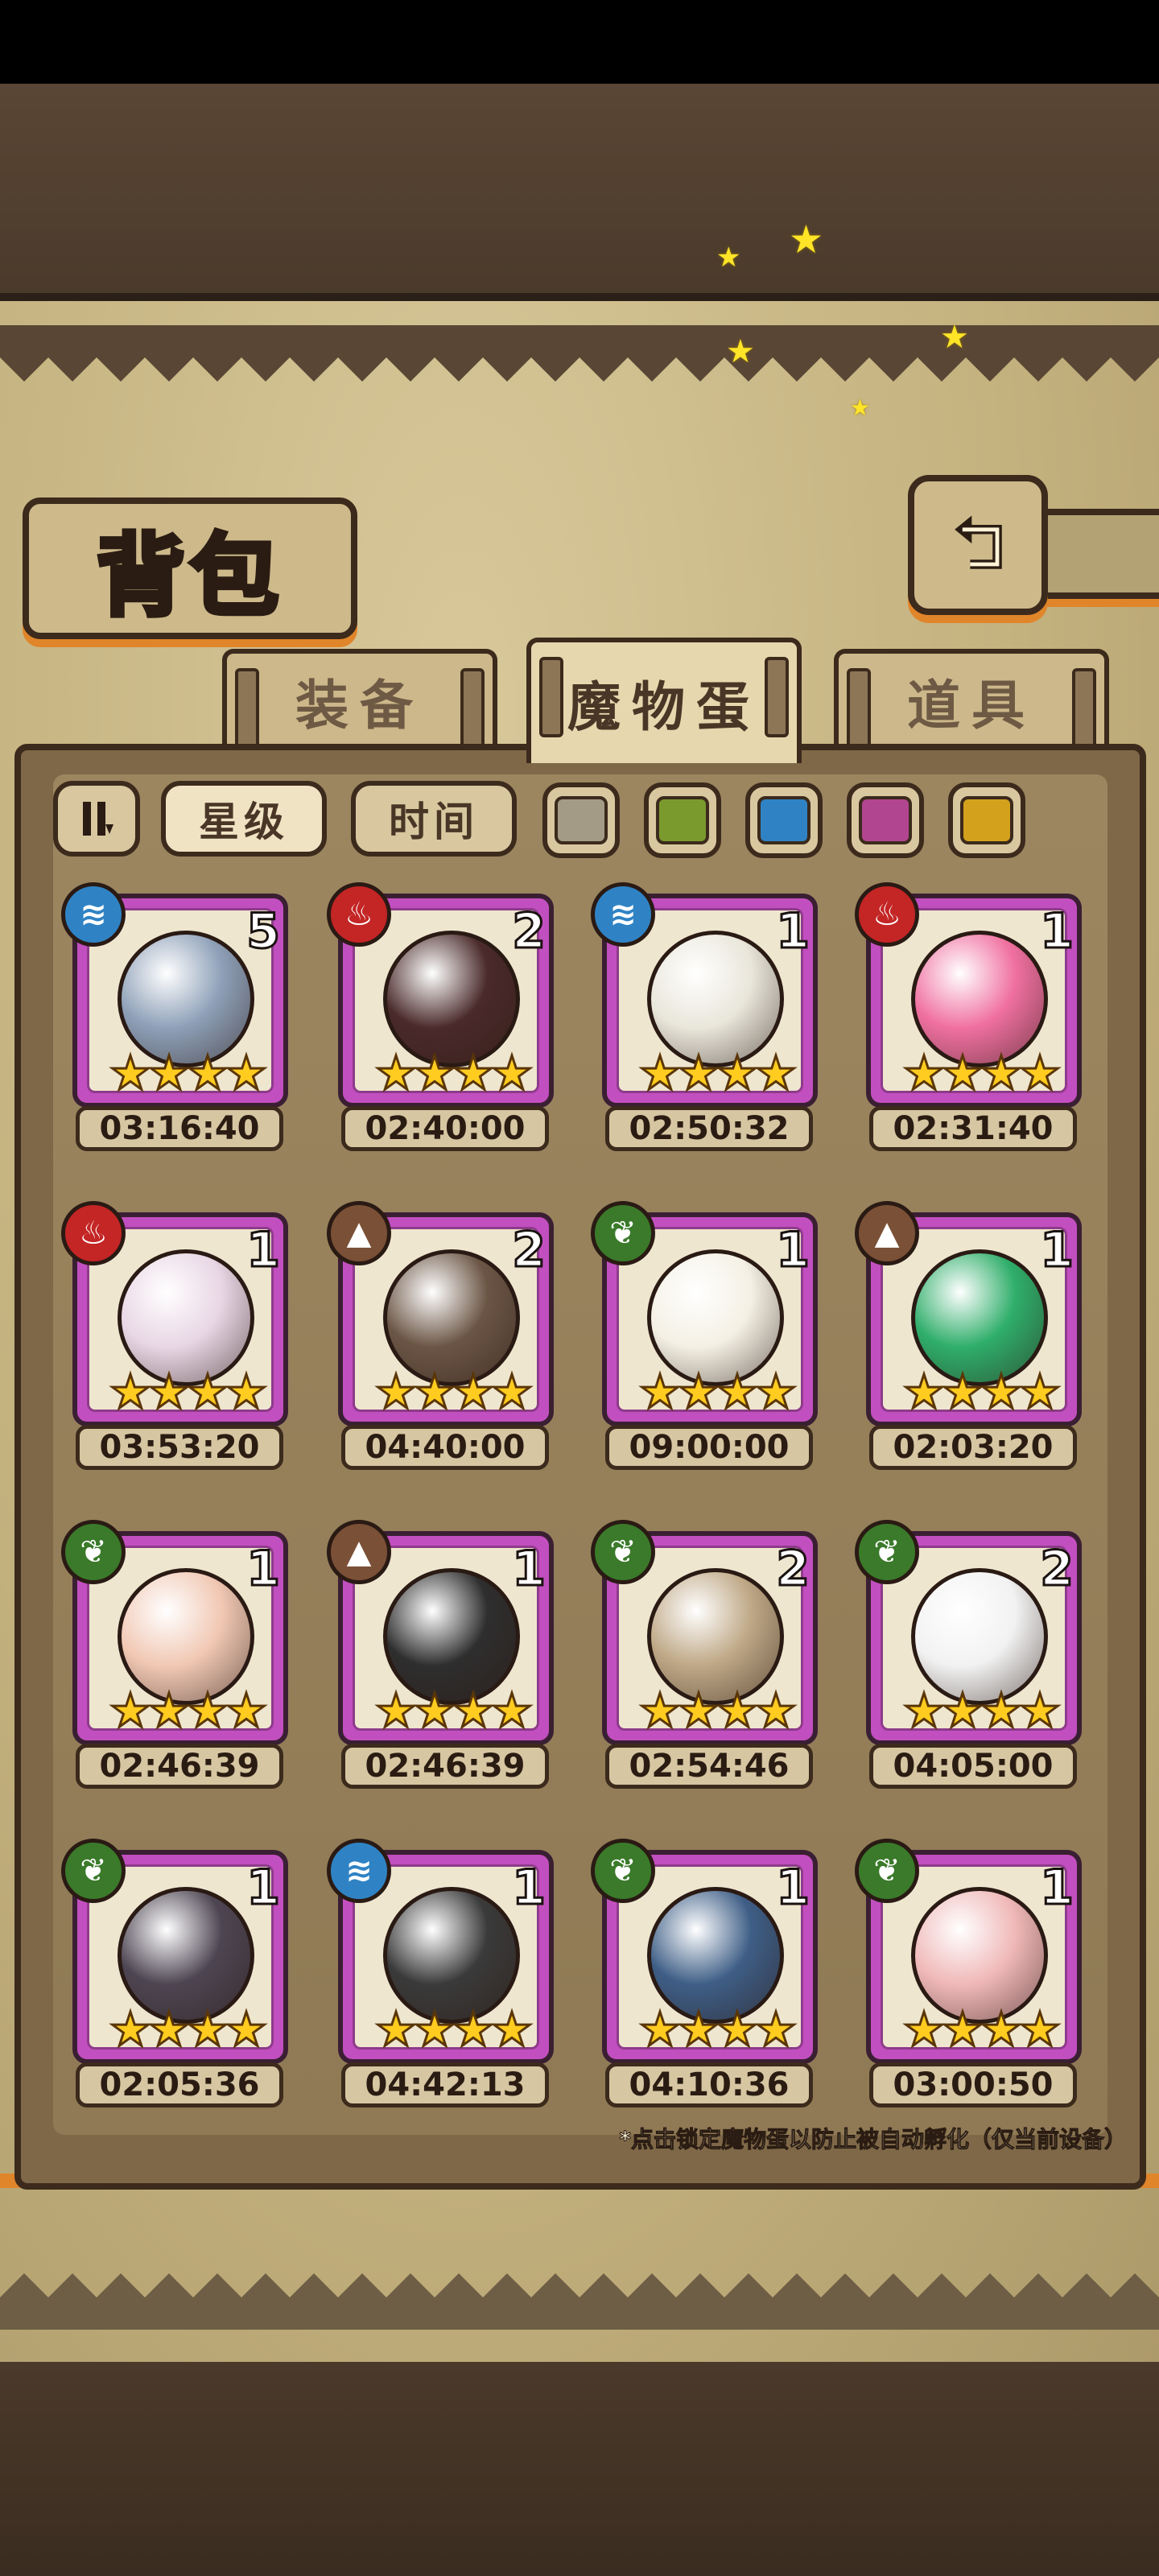 Image resolution: width=1159 pixels, height=2576 pixels. I want to click on egg-card: ★ ★ ★ ★ 1 ▲ 02:46:39, so click(440, 1654).